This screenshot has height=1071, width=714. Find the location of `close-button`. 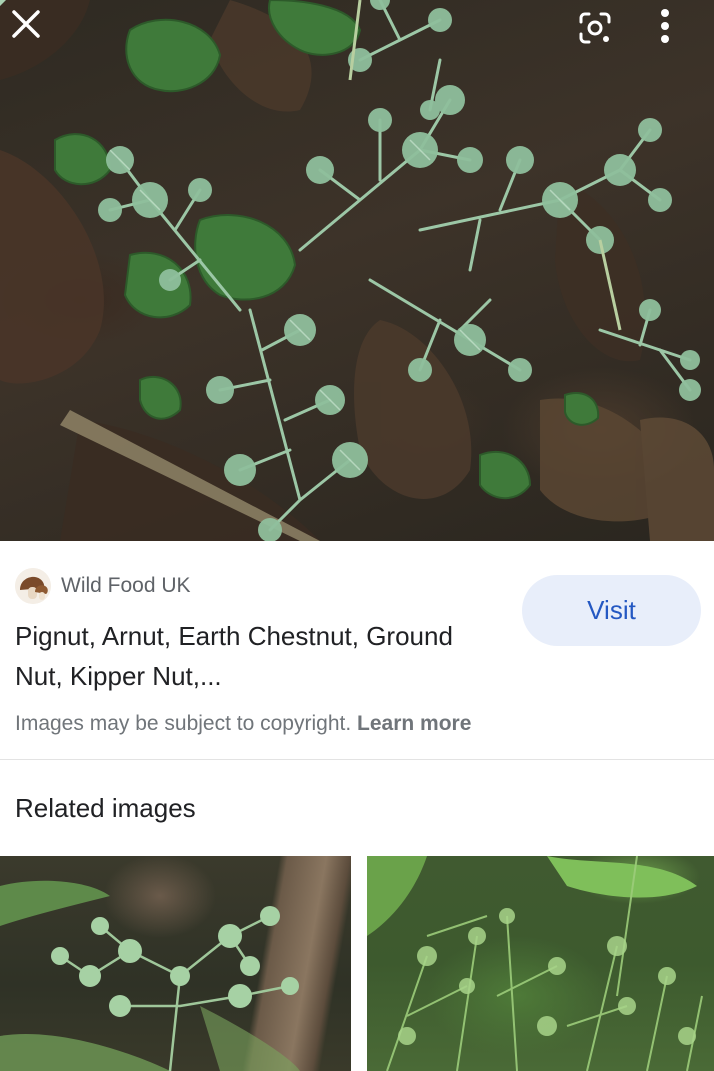

close-button is located at coordinates (33, 31).